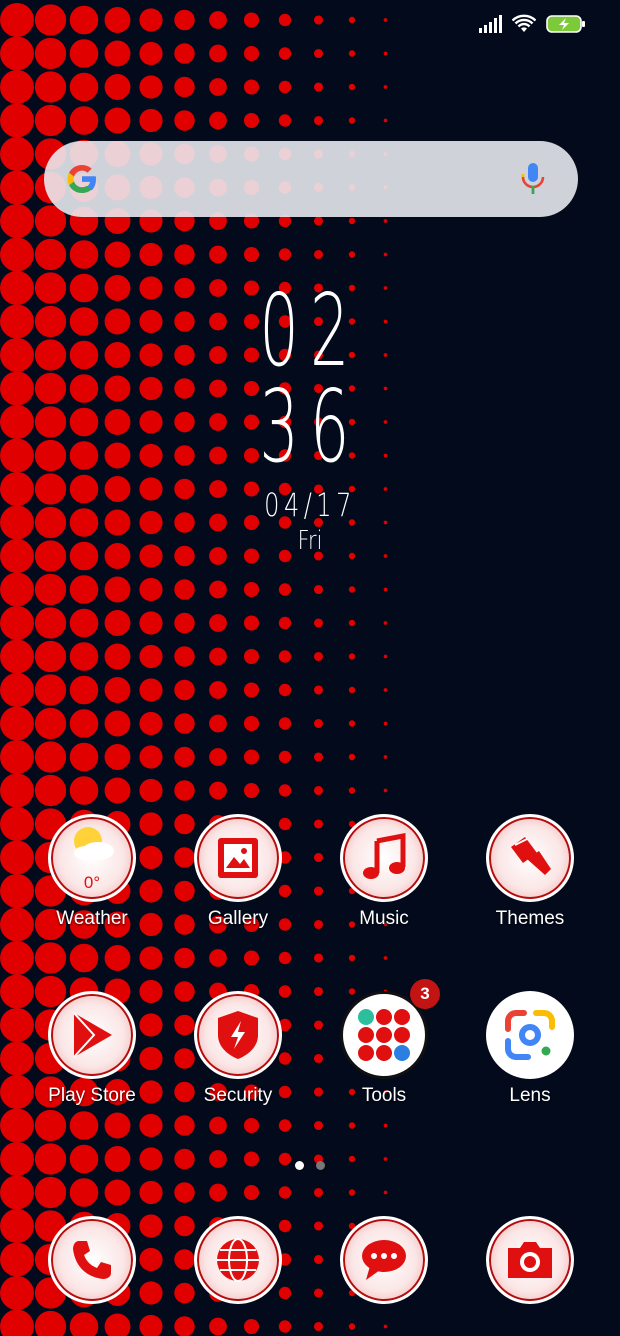 The height and width of the screenshot is (1336, 620). I want to click on clock-day: Fri, so click(310, 541).